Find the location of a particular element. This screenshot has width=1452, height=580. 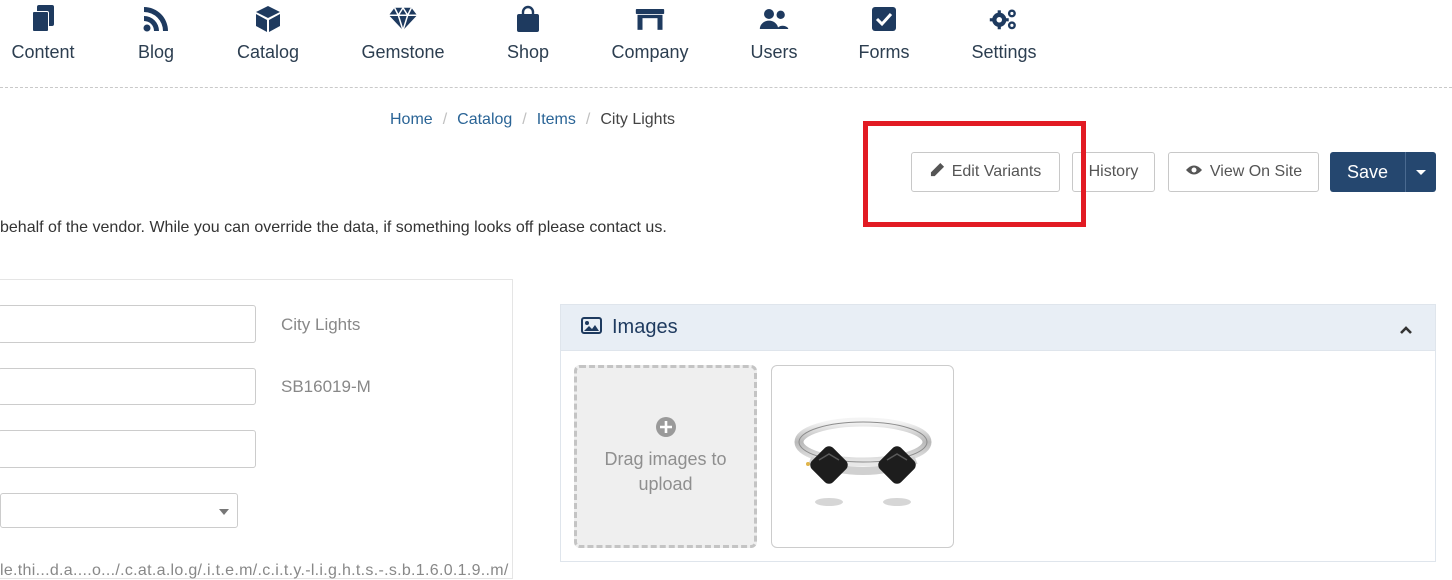

chevron-down-icon is located at coordinates (224, 512).